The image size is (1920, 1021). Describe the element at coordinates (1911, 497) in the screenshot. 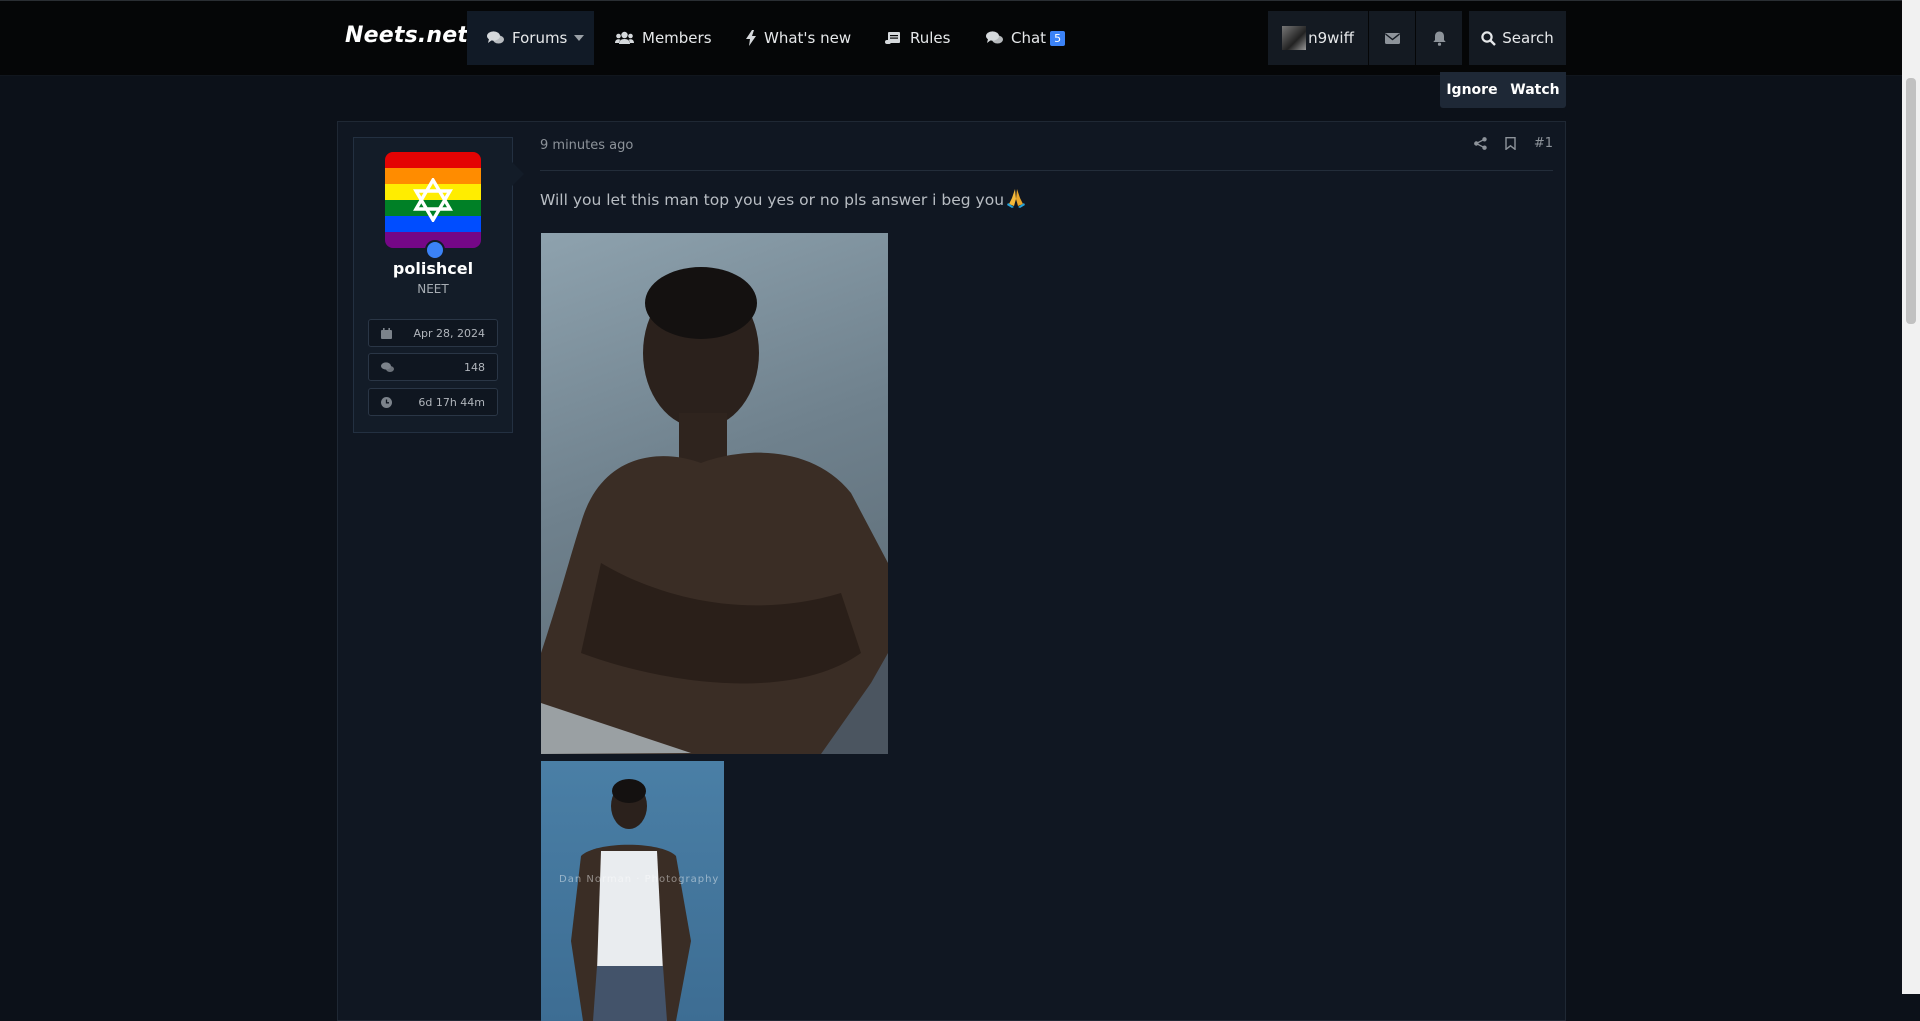

I see `page-scrollbar` at that location.